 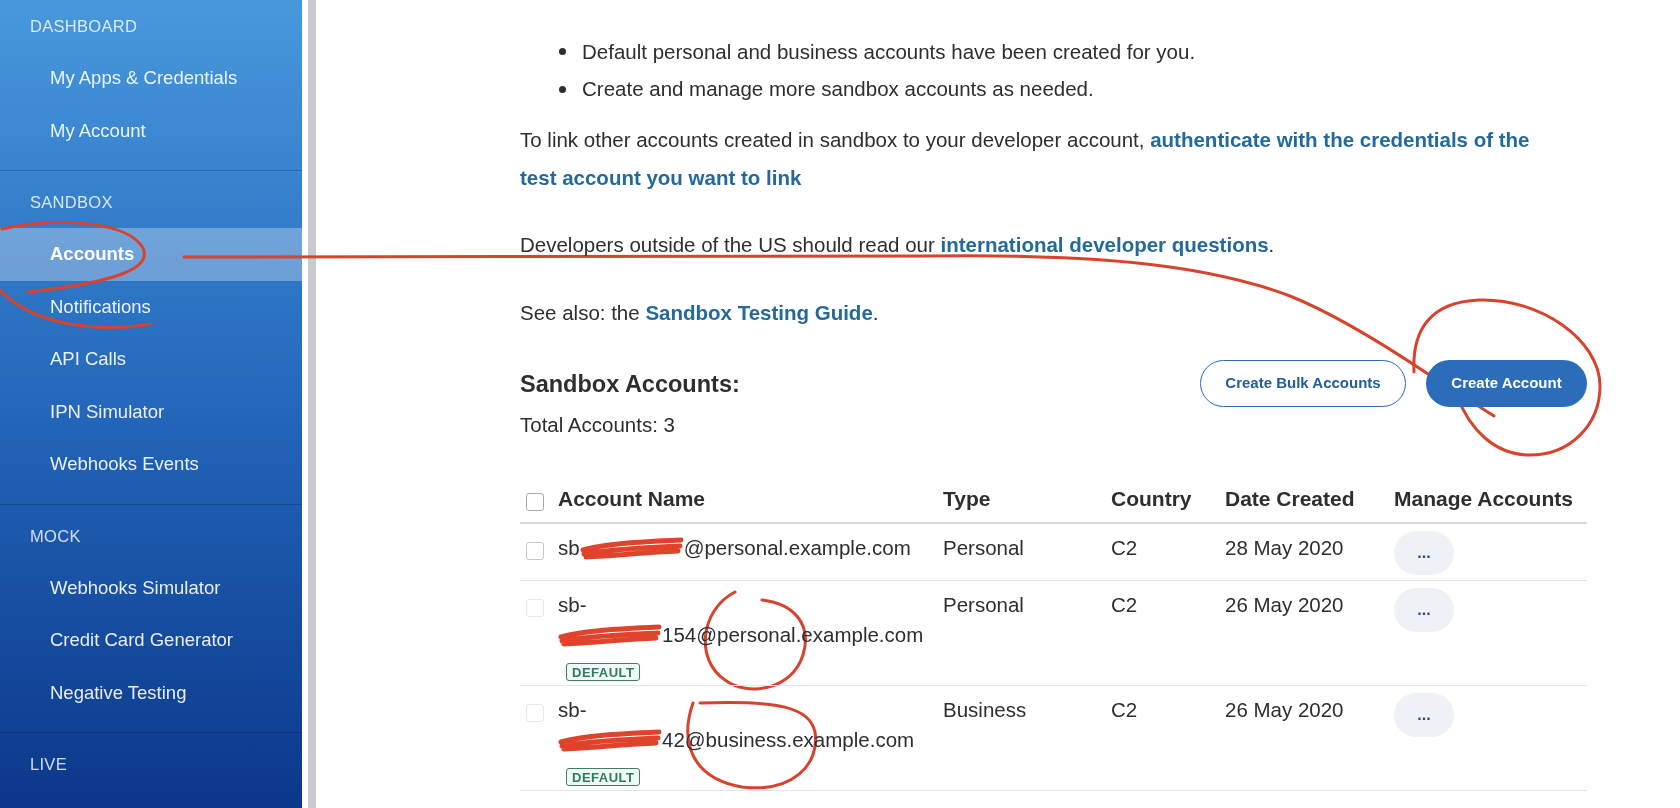 I want to click on paragraph-text: To link other accounts created in sandbox to your developer account, authenticate with the credentials of the test account you want to link, so click(x=1025, y=159).